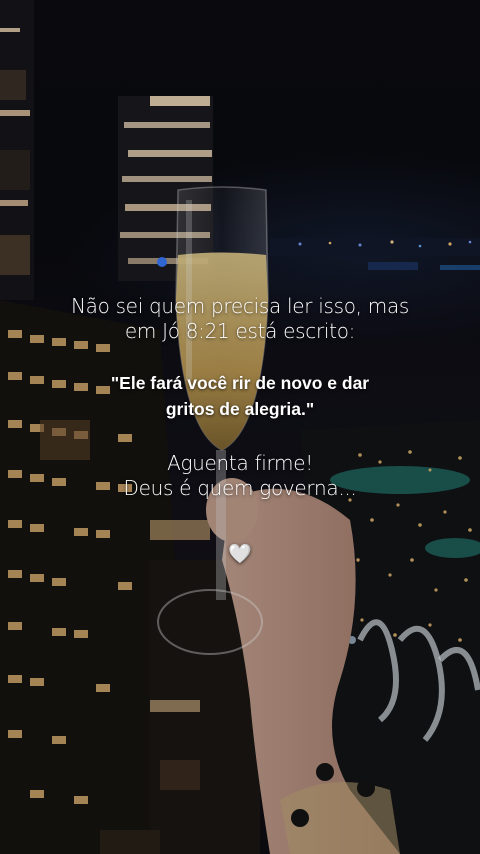 The image size is (480, 854). I want to click on white-heart-icon: 🤍, so click(240, 554).